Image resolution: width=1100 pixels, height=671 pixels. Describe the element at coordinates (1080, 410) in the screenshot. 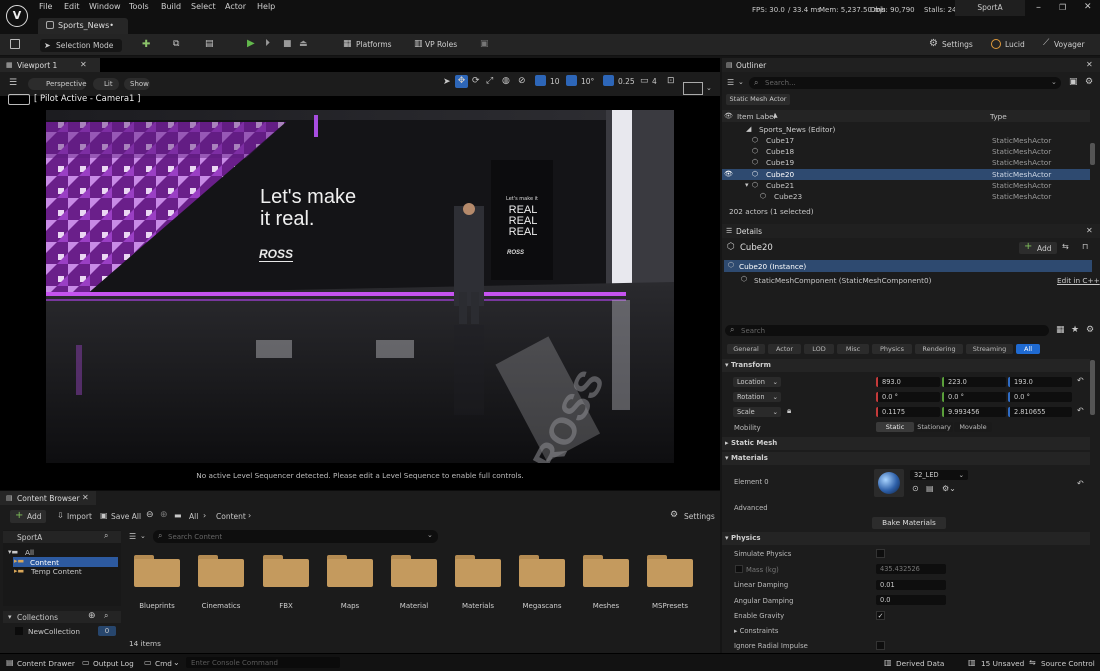

I see `reset-scale-icon: ↶` at that location.